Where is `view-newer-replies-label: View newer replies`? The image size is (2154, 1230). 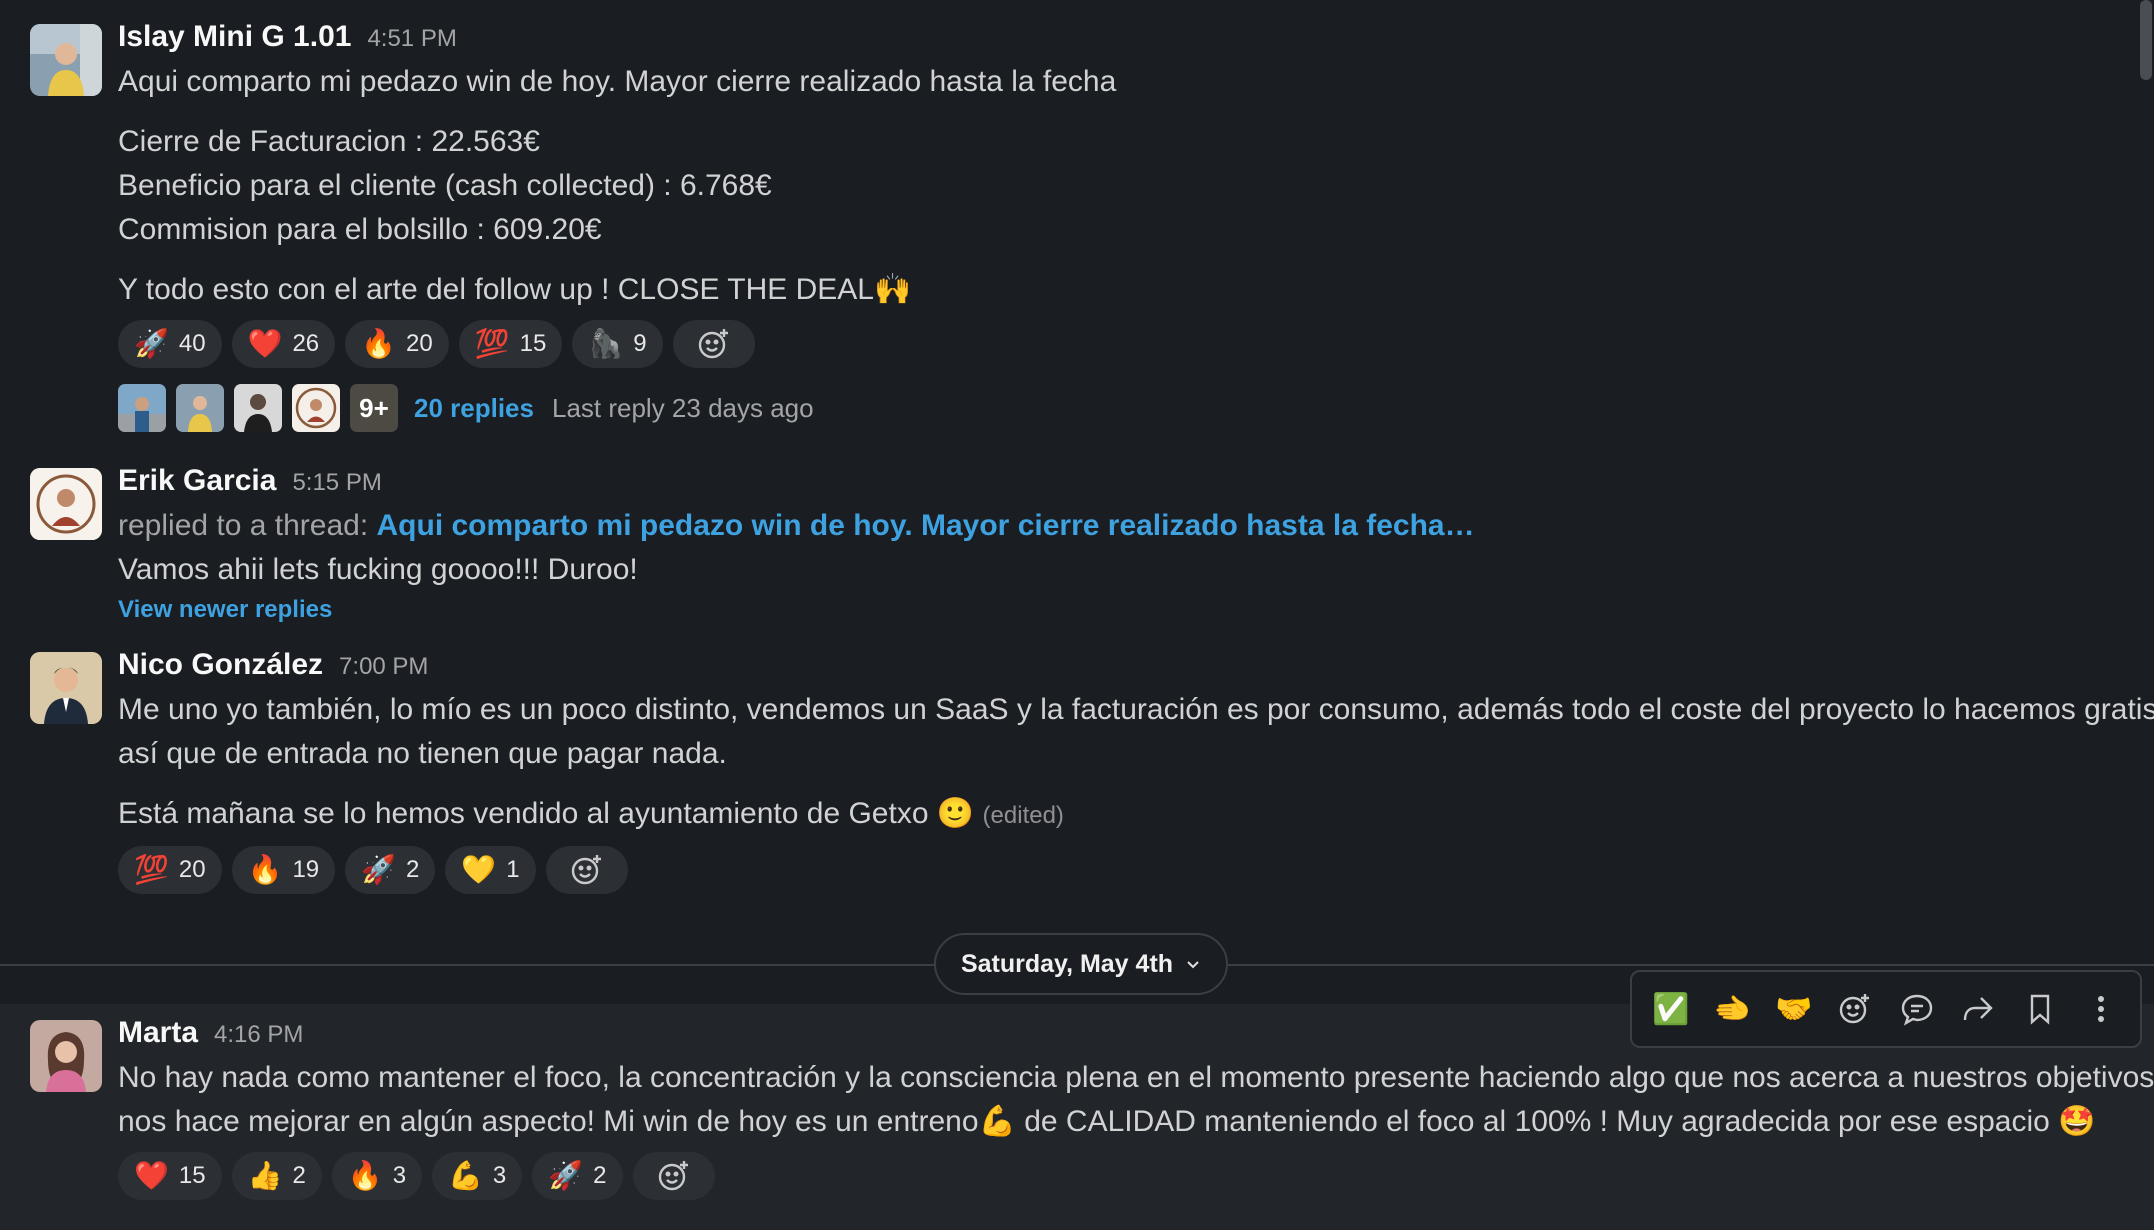
view-newer-replies-label: View newer replies is located at coordinates (225, 609).